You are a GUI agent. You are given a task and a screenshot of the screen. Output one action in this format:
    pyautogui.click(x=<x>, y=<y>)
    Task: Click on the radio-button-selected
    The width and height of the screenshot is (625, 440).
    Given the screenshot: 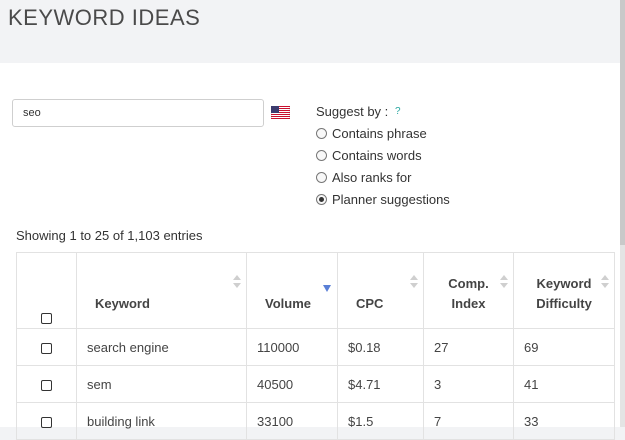 What is the action you would take?
    pyautogui.click(x=321, y=199)
    